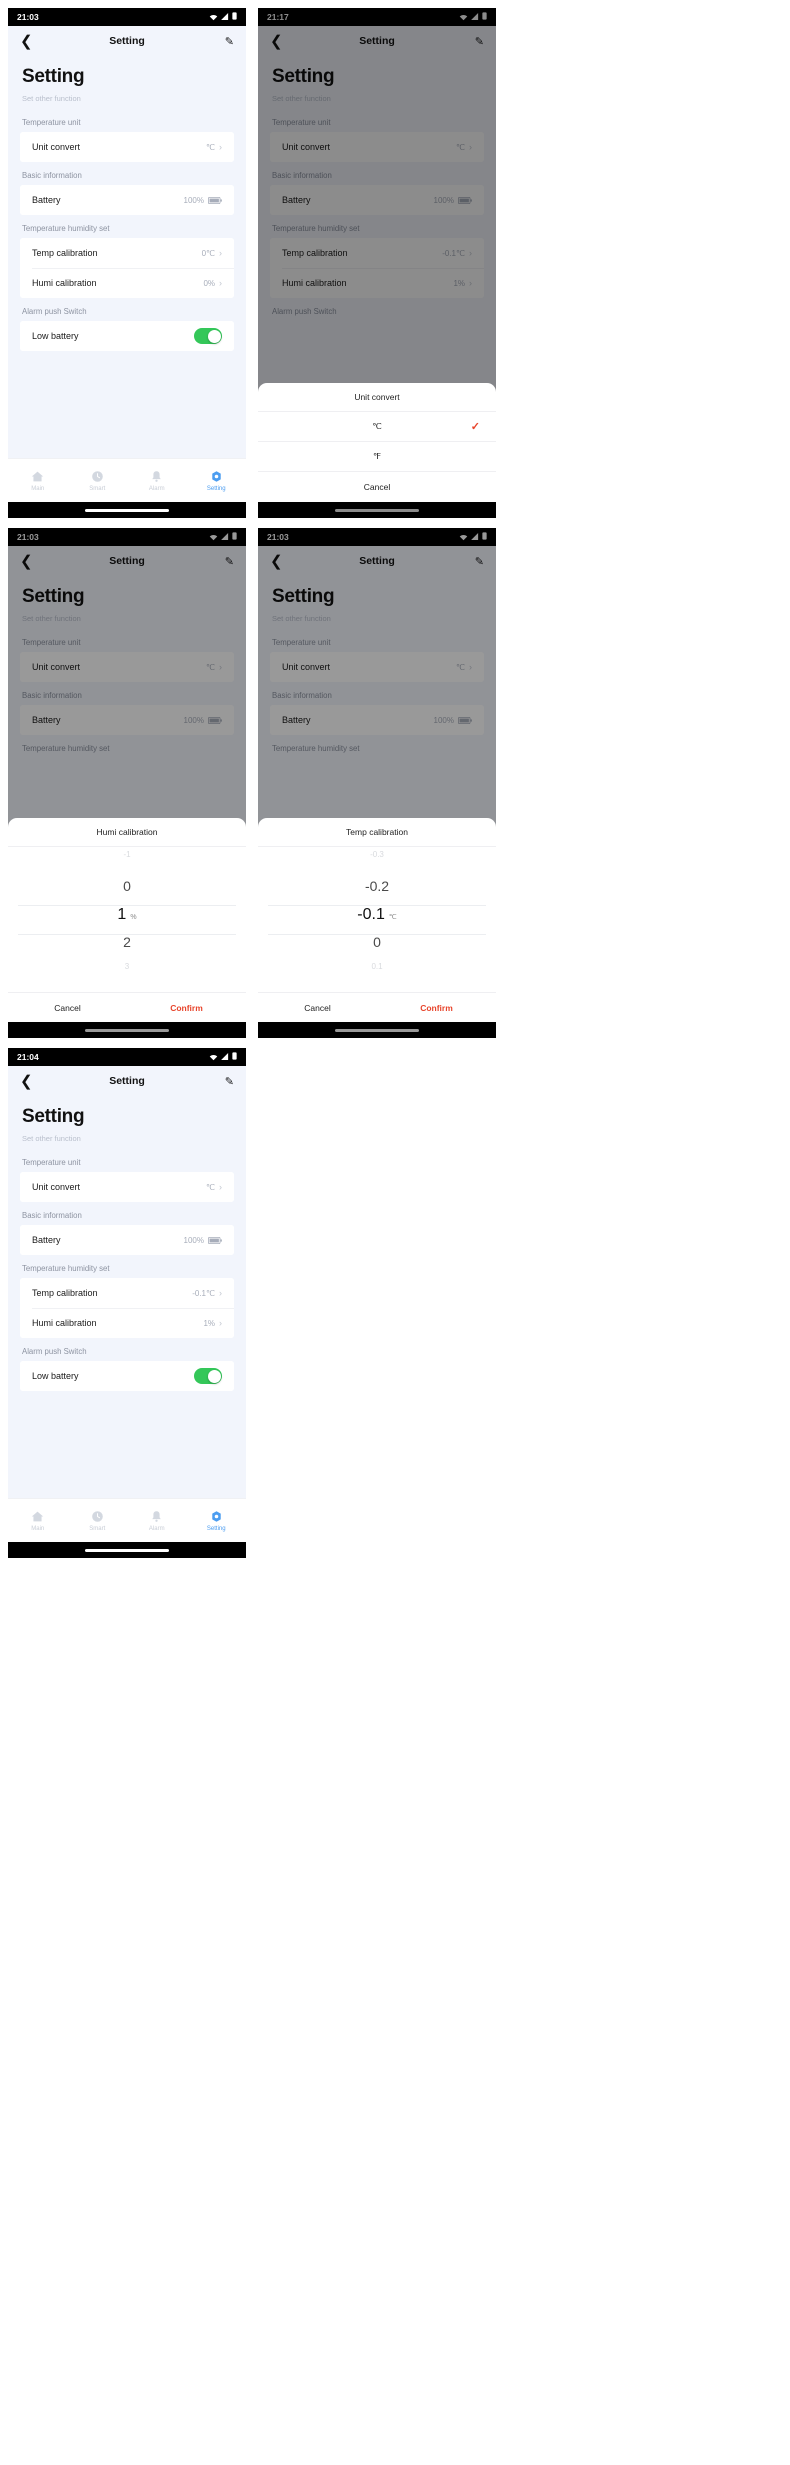 The height and width of the screenshot is (2465, 790). Describe the element at coordinates (377, 934) in the screenshot. I see `picker-sel-line-bottom` at that location.